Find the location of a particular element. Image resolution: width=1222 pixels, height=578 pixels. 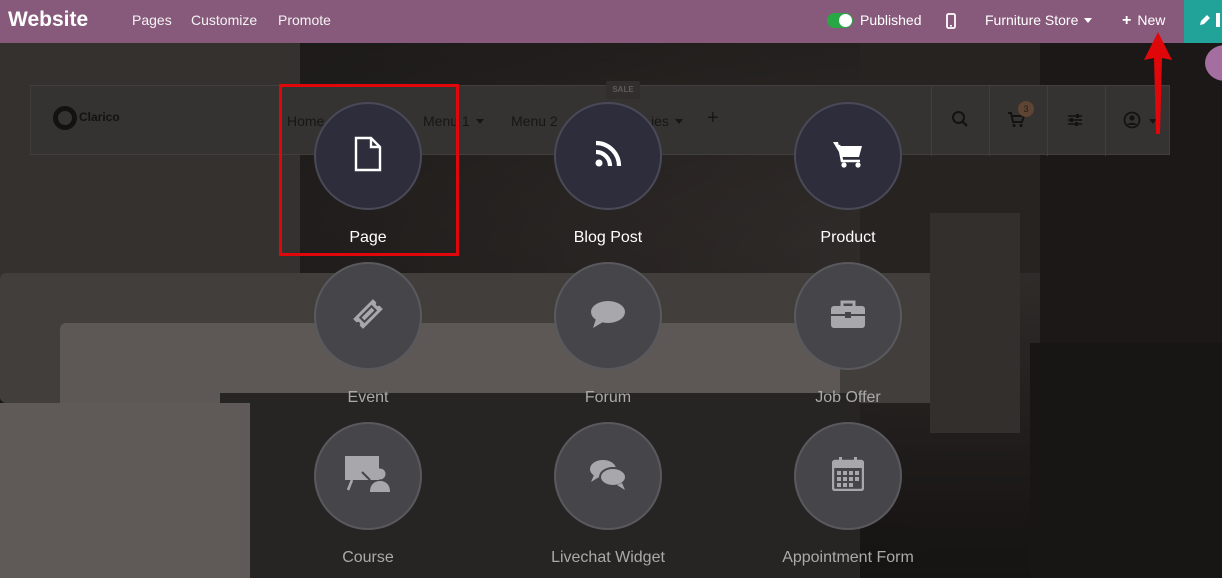

new-appointment-form-circle is located at coordinates (848, 476).